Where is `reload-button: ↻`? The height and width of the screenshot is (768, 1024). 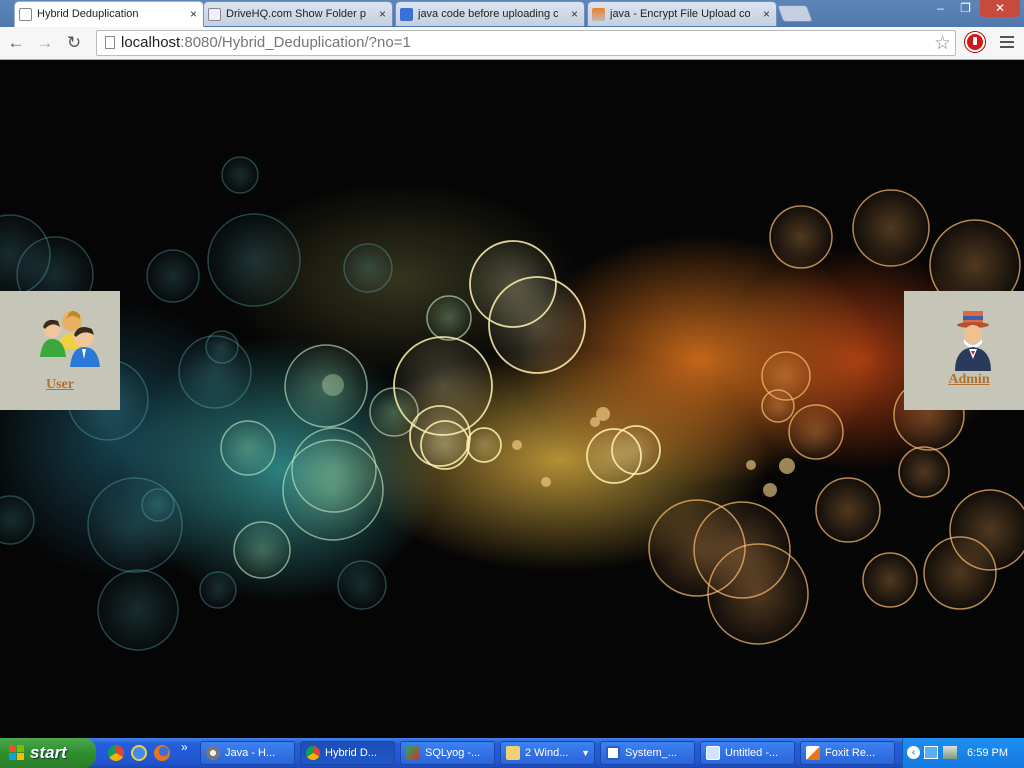 reload-button: ↻ is located at coordinates (74, 43).